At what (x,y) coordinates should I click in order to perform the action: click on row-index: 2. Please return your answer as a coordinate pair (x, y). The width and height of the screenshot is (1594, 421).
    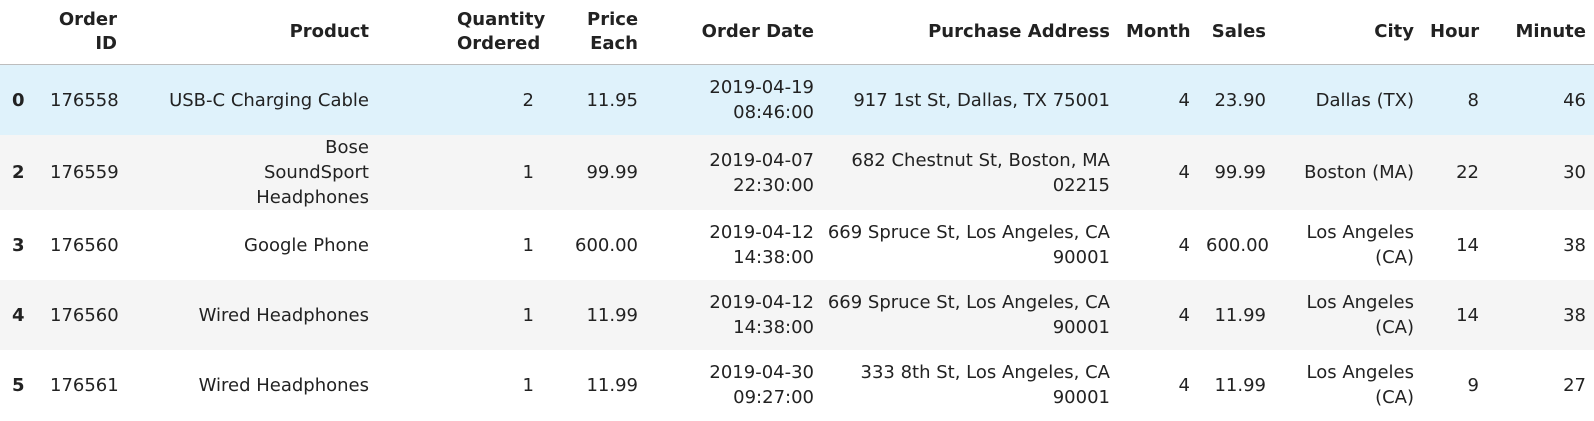
    Looking at the image, I should click on (18, 172).